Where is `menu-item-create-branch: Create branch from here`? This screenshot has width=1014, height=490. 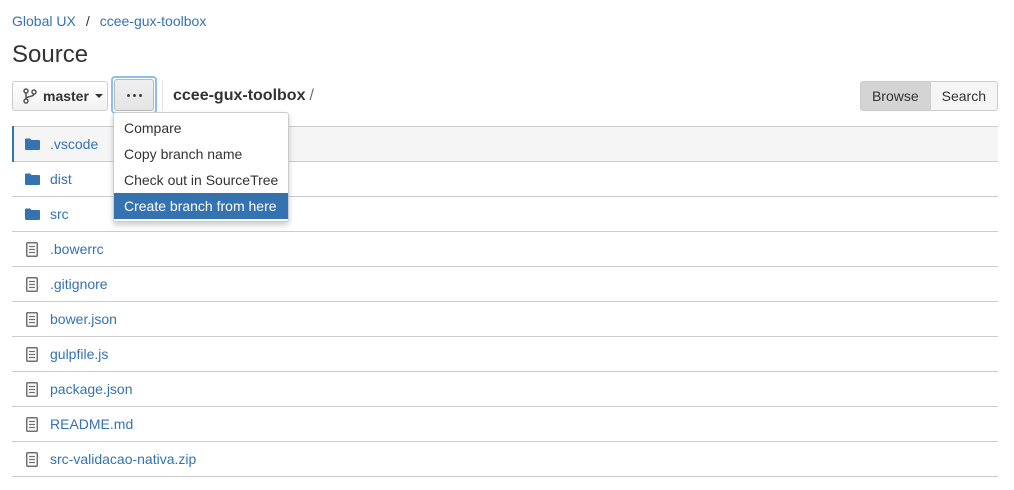
menu-item-create-branch: Create branch from here is located at coordinates (201, 206).